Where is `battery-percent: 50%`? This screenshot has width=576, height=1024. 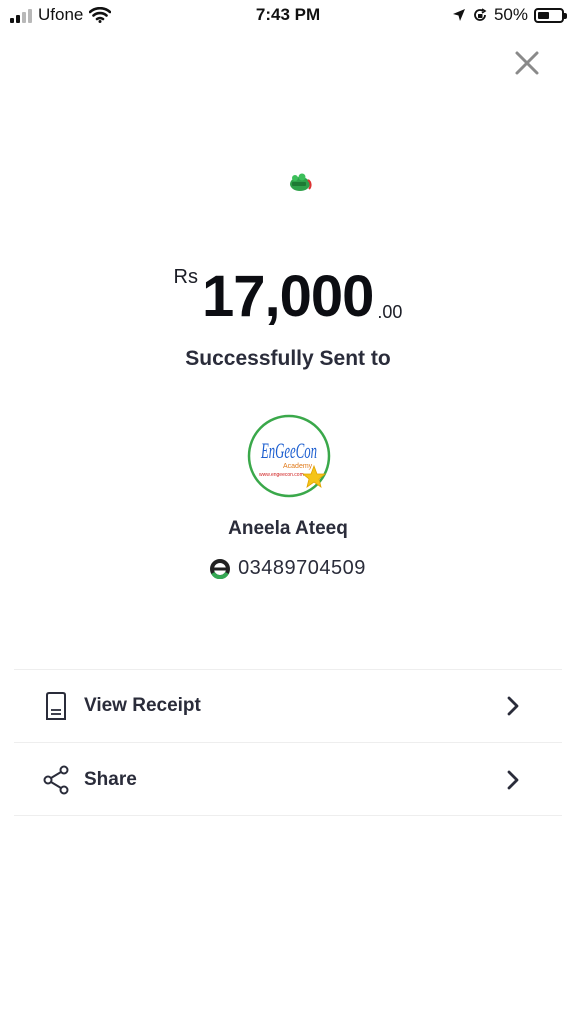
battery-percent: 50% is located at coordinates (510, 14).